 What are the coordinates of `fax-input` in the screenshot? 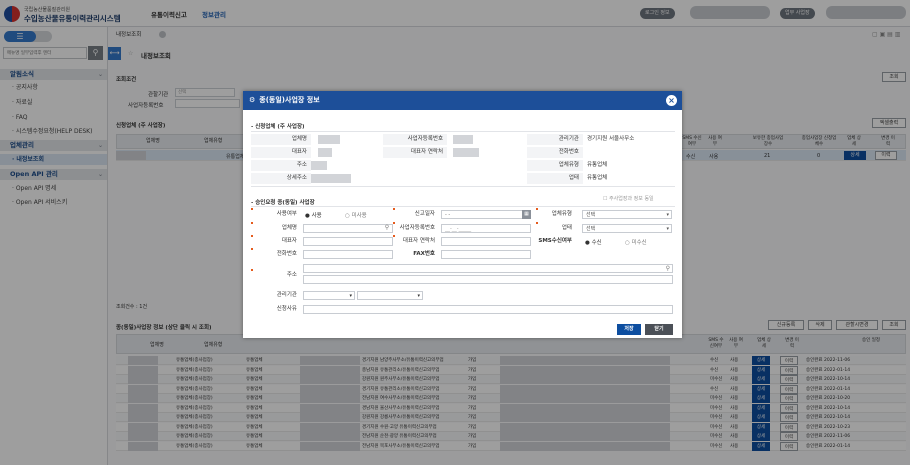 It's located at (486, 254).